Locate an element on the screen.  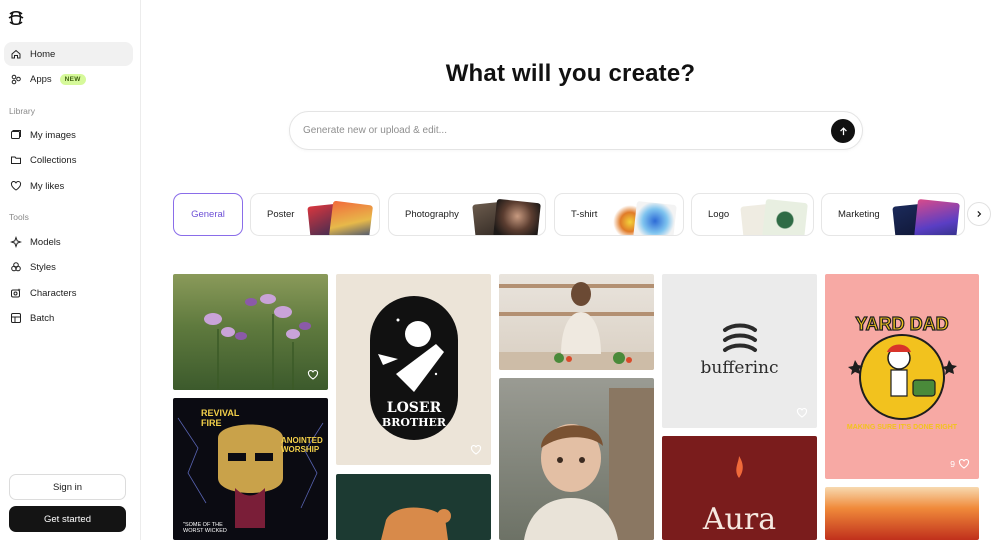
astronaut-rocket-illustration is located at coordinates (411, 355).